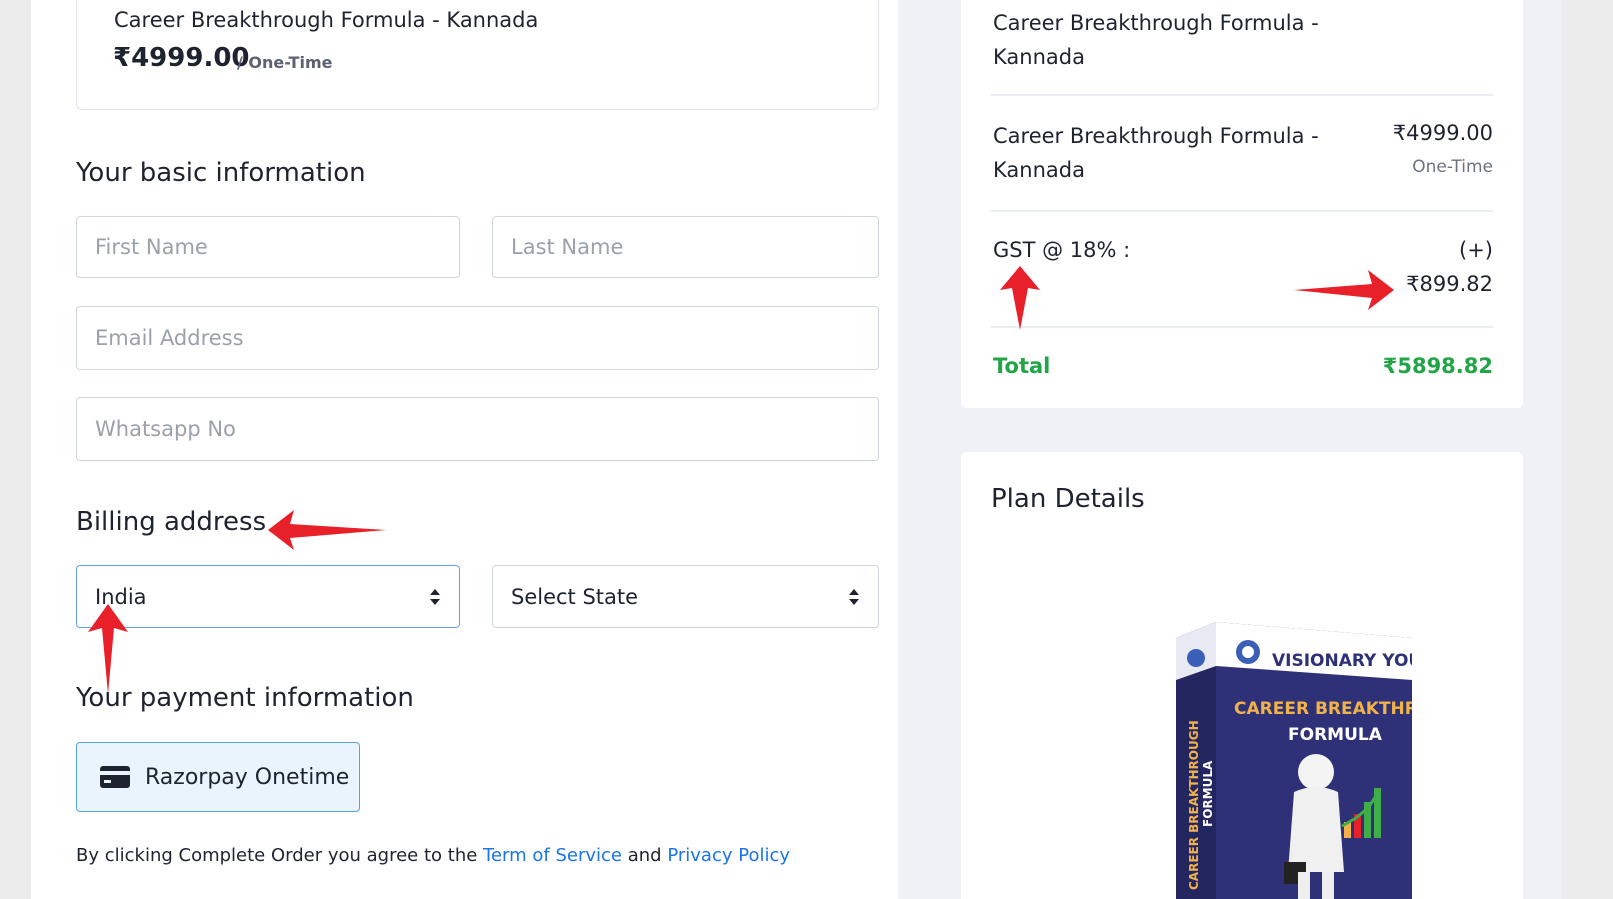 The height and width of the screenshot is (899, 1613). I want to click on last-name-field, so click(685, 247).